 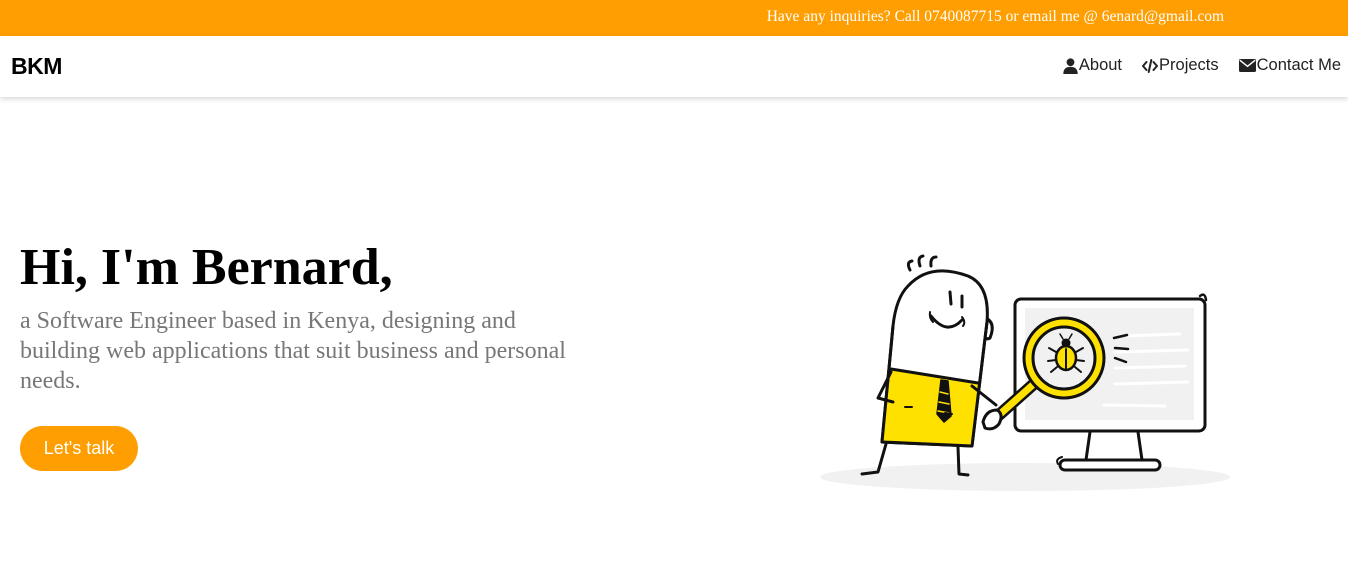 I want to click on nav-link-label: About, so click(x=1100, y=65).